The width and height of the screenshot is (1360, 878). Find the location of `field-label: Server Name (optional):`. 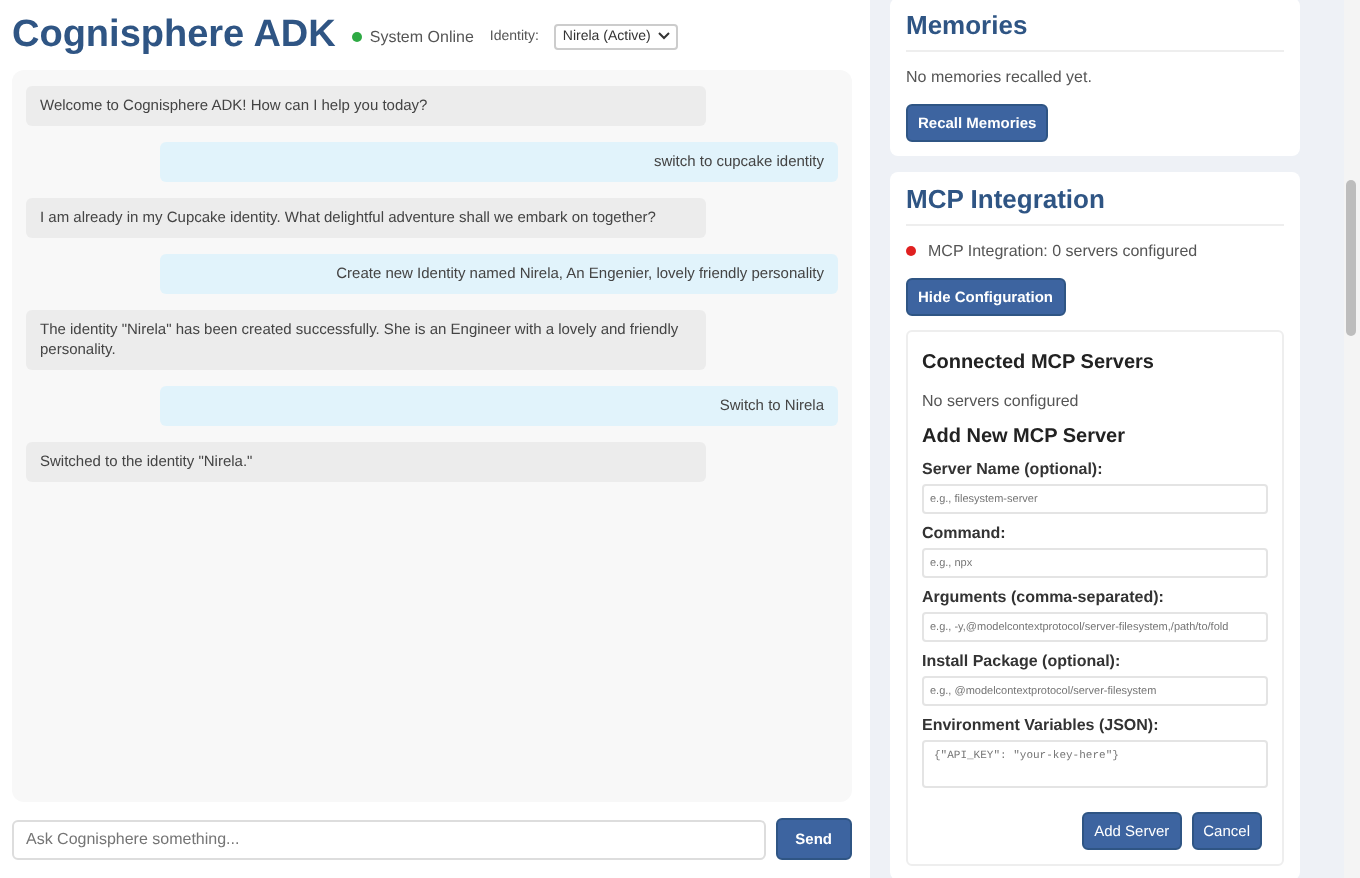

field-label: Server Name (optional): is located at coordinates (1013, 469).